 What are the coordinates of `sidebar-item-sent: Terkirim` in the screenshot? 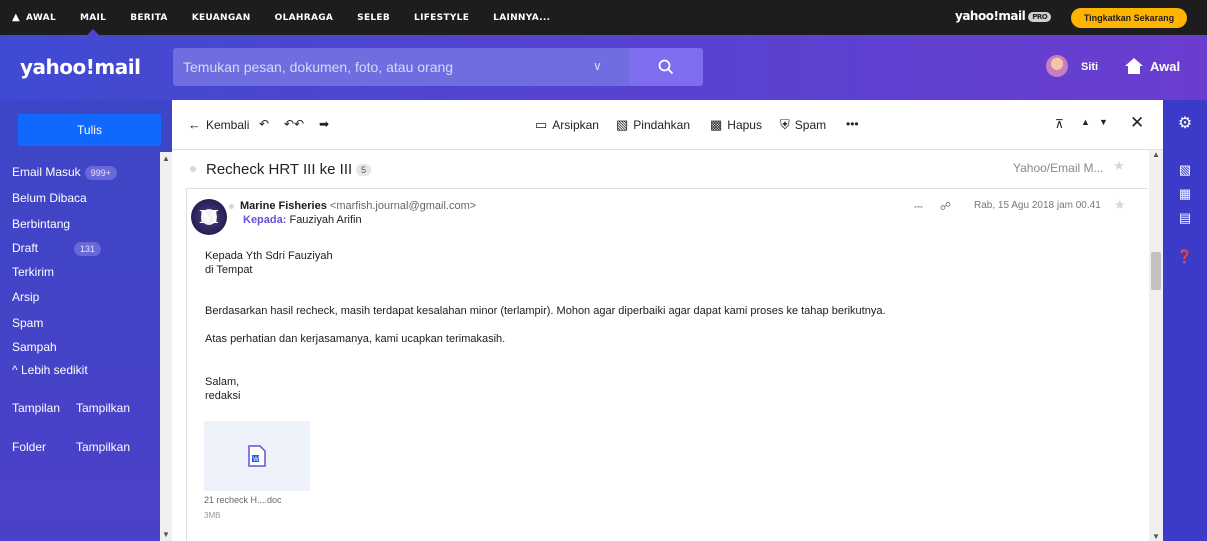 It's located at (33, 272).